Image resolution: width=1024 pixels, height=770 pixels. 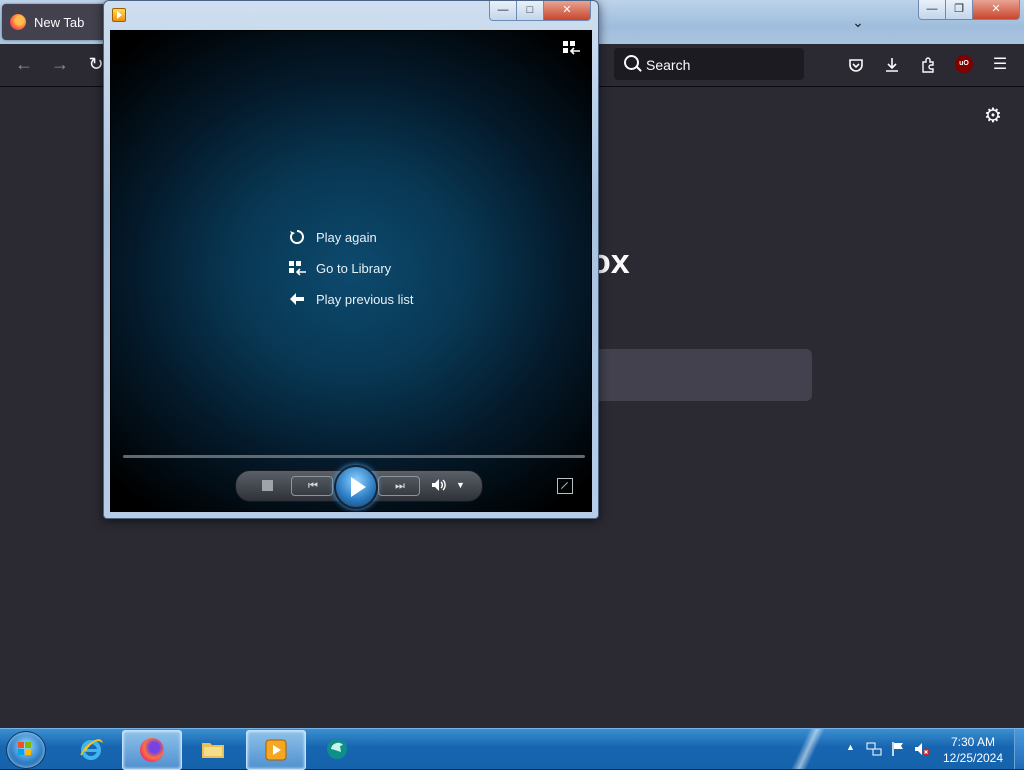 What do you see at coordinates (892, 65) in the screenshot?
I see `download-icon` at bounding box center [892, 65].